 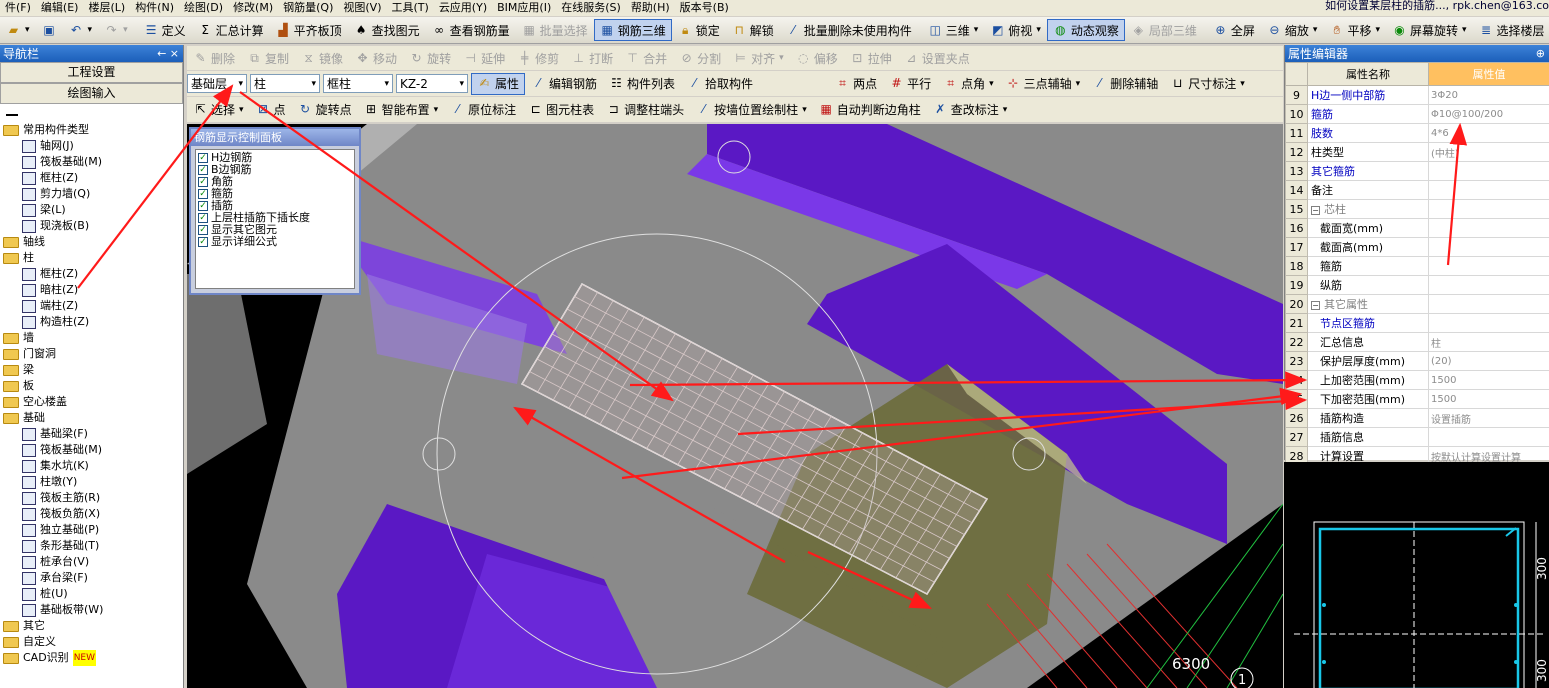 I want to click on column-section-view: 300 300, so click(x=1416, y=575).